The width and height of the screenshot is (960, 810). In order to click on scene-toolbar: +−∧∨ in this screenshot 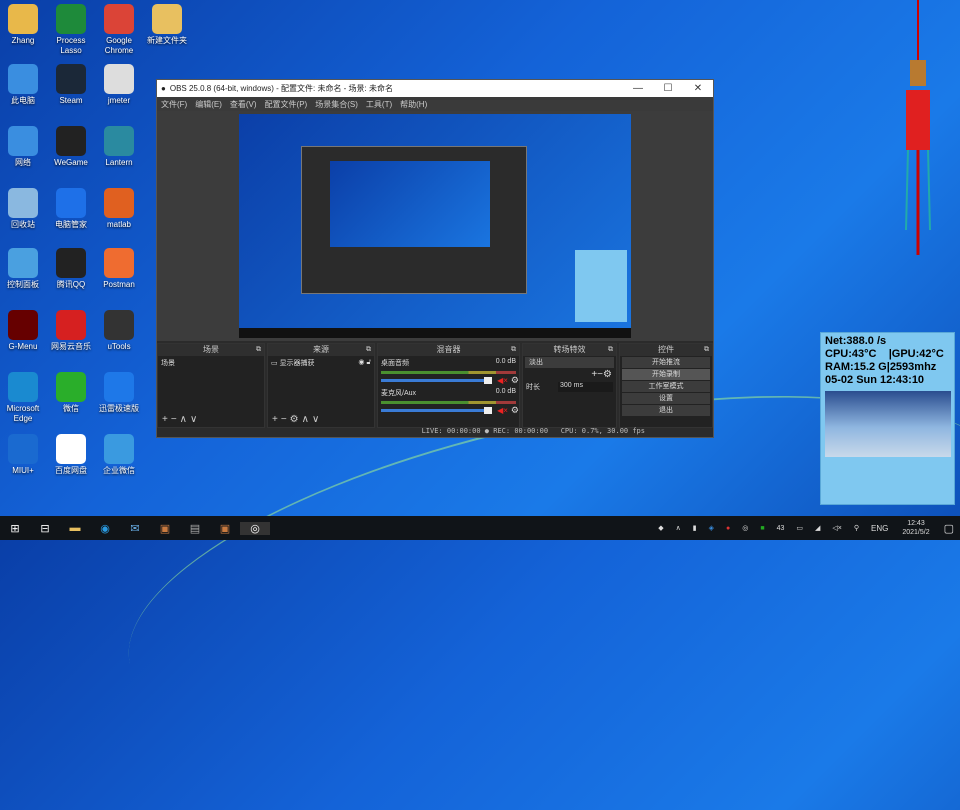, I will do `click(181, 419)`.